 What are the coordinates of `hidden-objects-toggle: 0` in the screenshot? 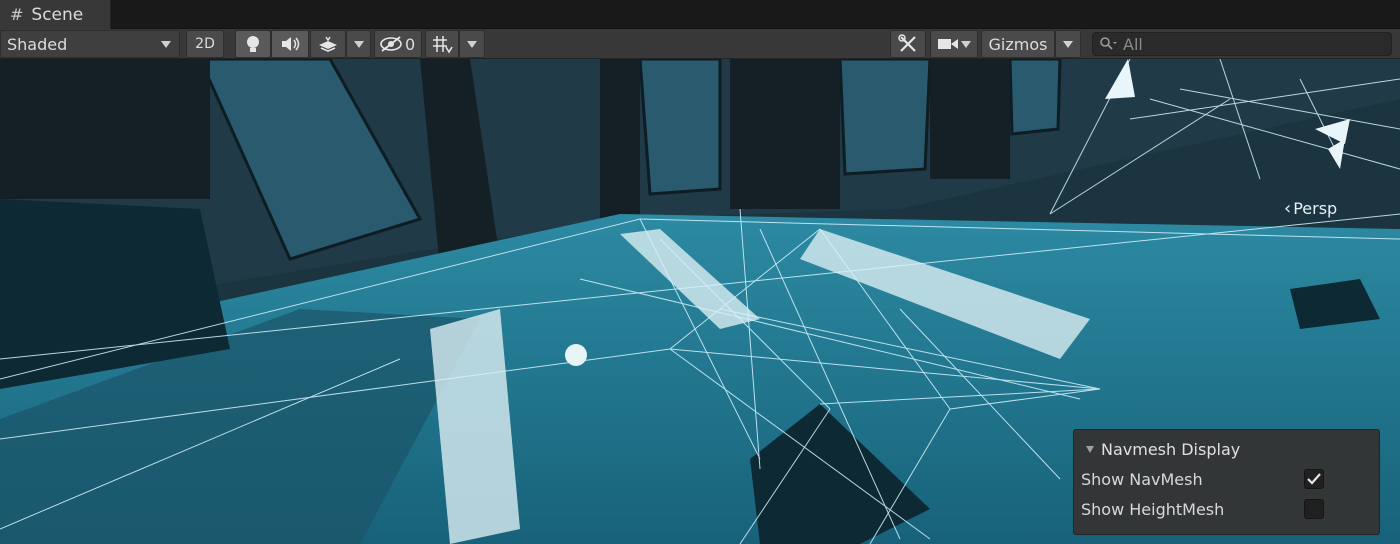 It's located at (398, 44).